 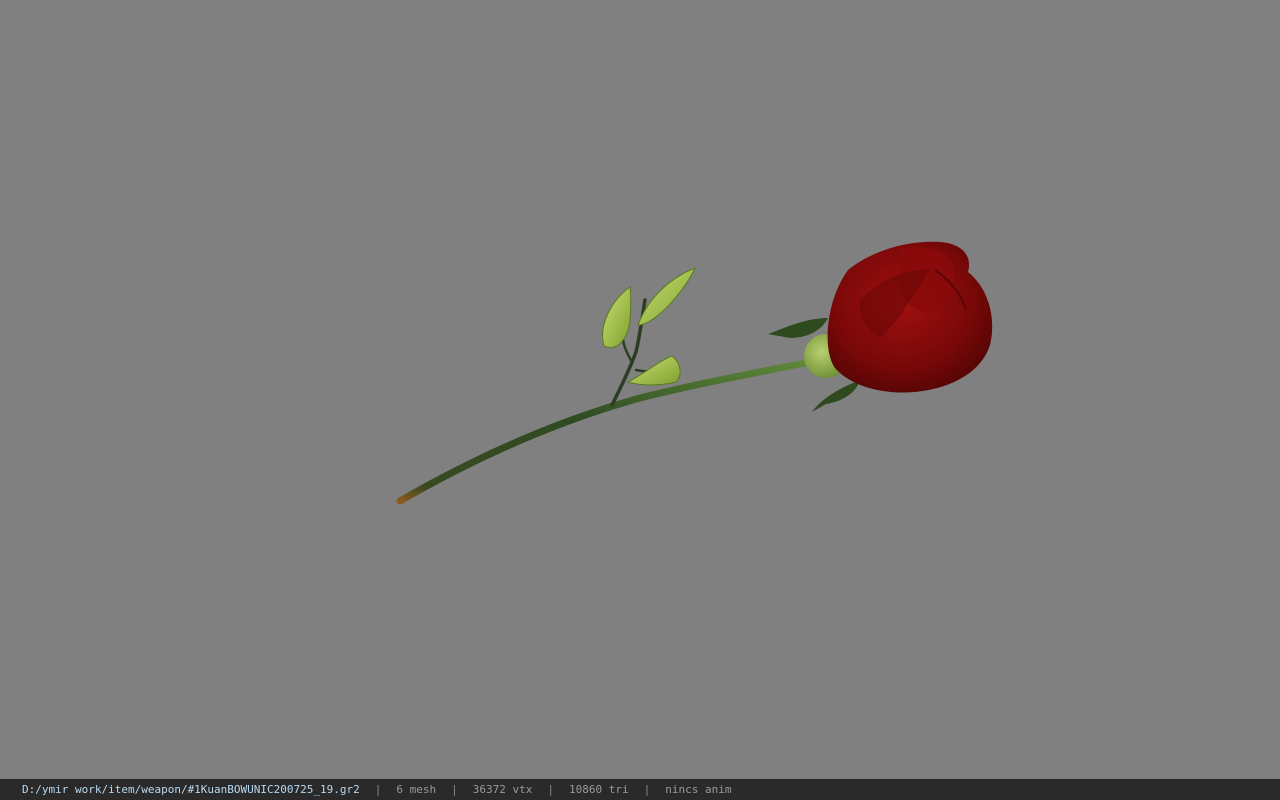 What do you see at coordinates (698, 789) in the screenshot?
I see `animation-status: nincs anim` at bounding box center [698, 789].